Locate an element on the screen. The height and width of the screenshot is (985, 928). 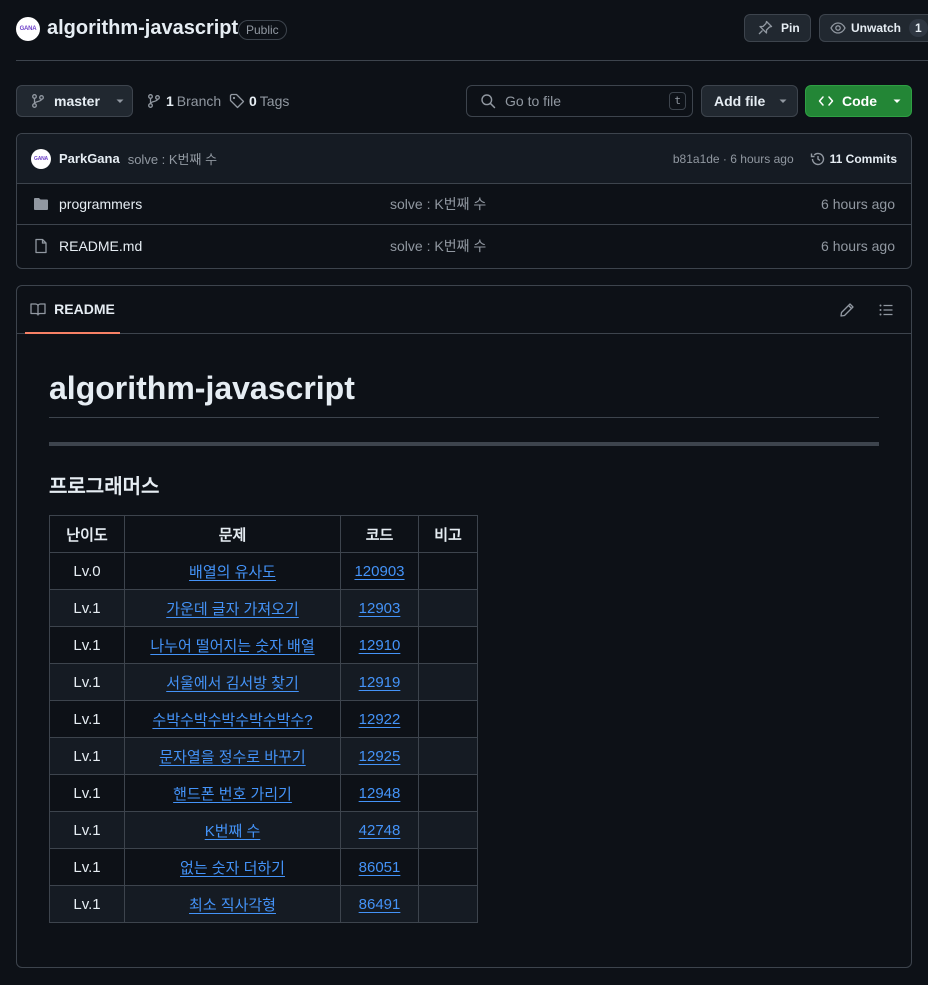
table-row: Lv.1 나누어 떨어지는 숫자 배열 12910 is located at coordinates (263, 645).